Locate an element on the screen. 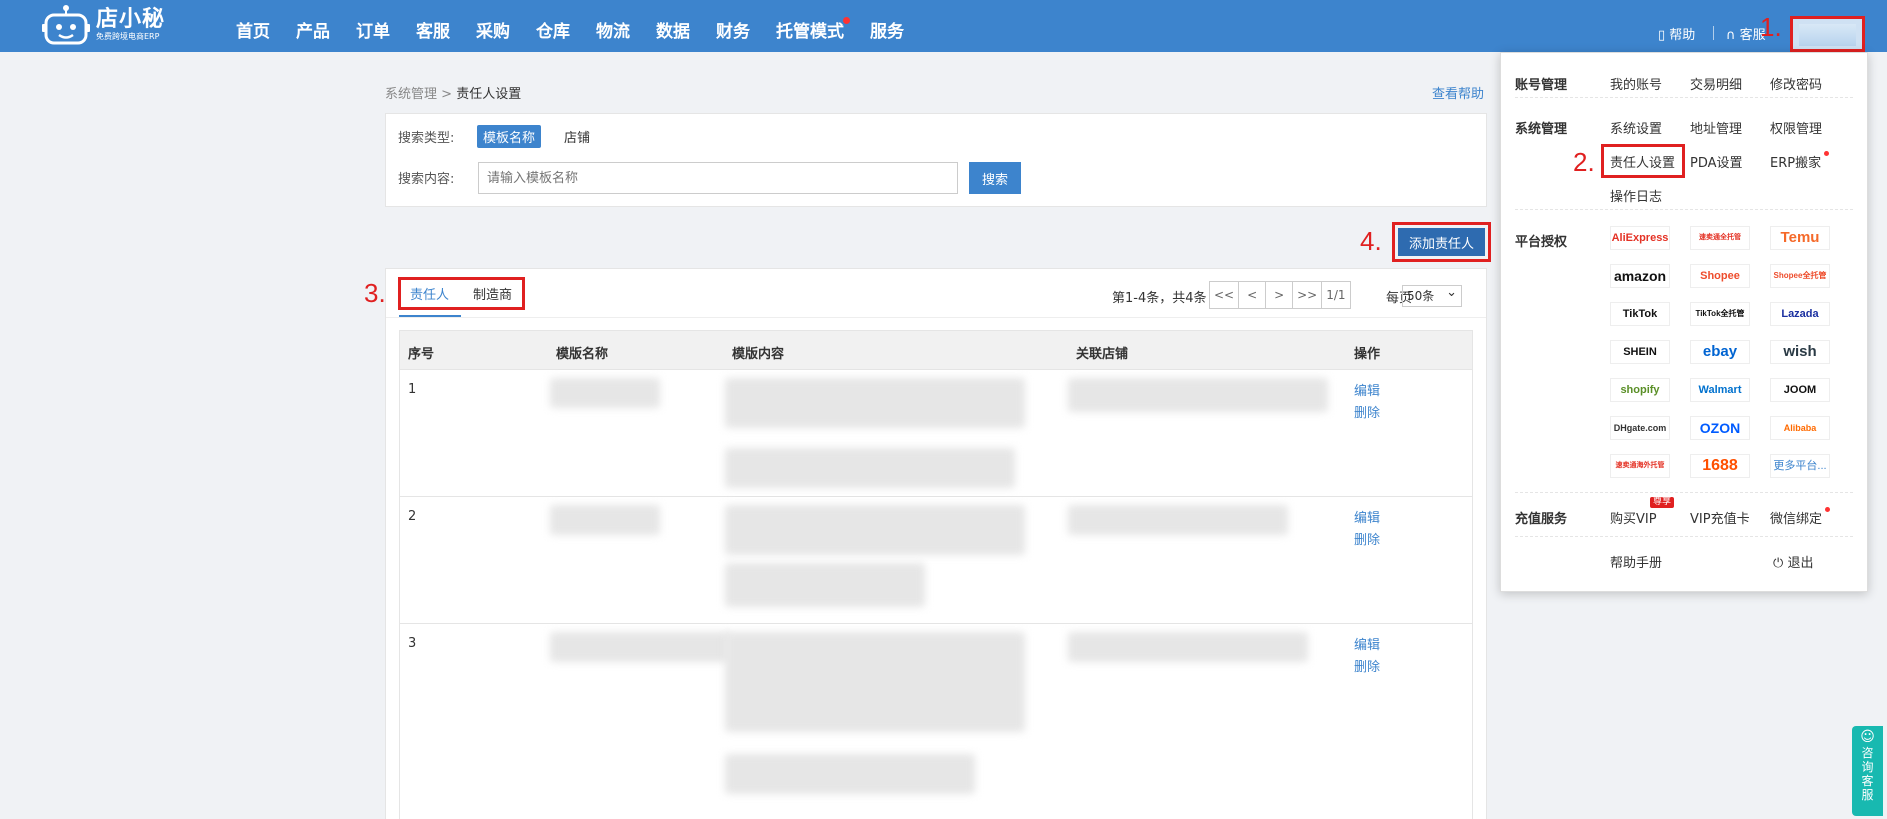 The image size is (1887, 819). agent-icon: ☺ is located at coordinates (1867, 737).